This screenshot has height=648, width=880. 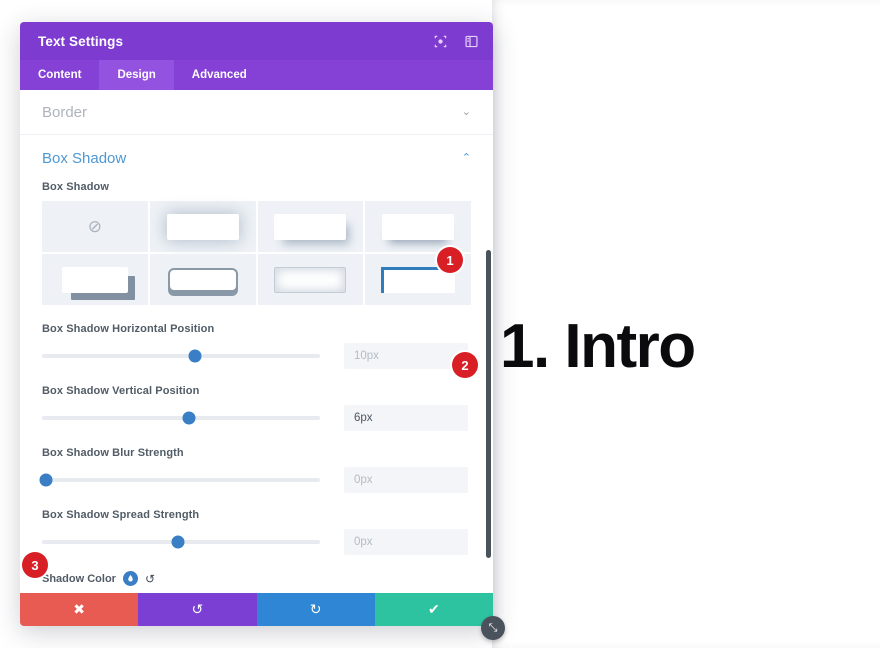 I want to click on blur-strength-value: 0px, so click(x=406, y=480).